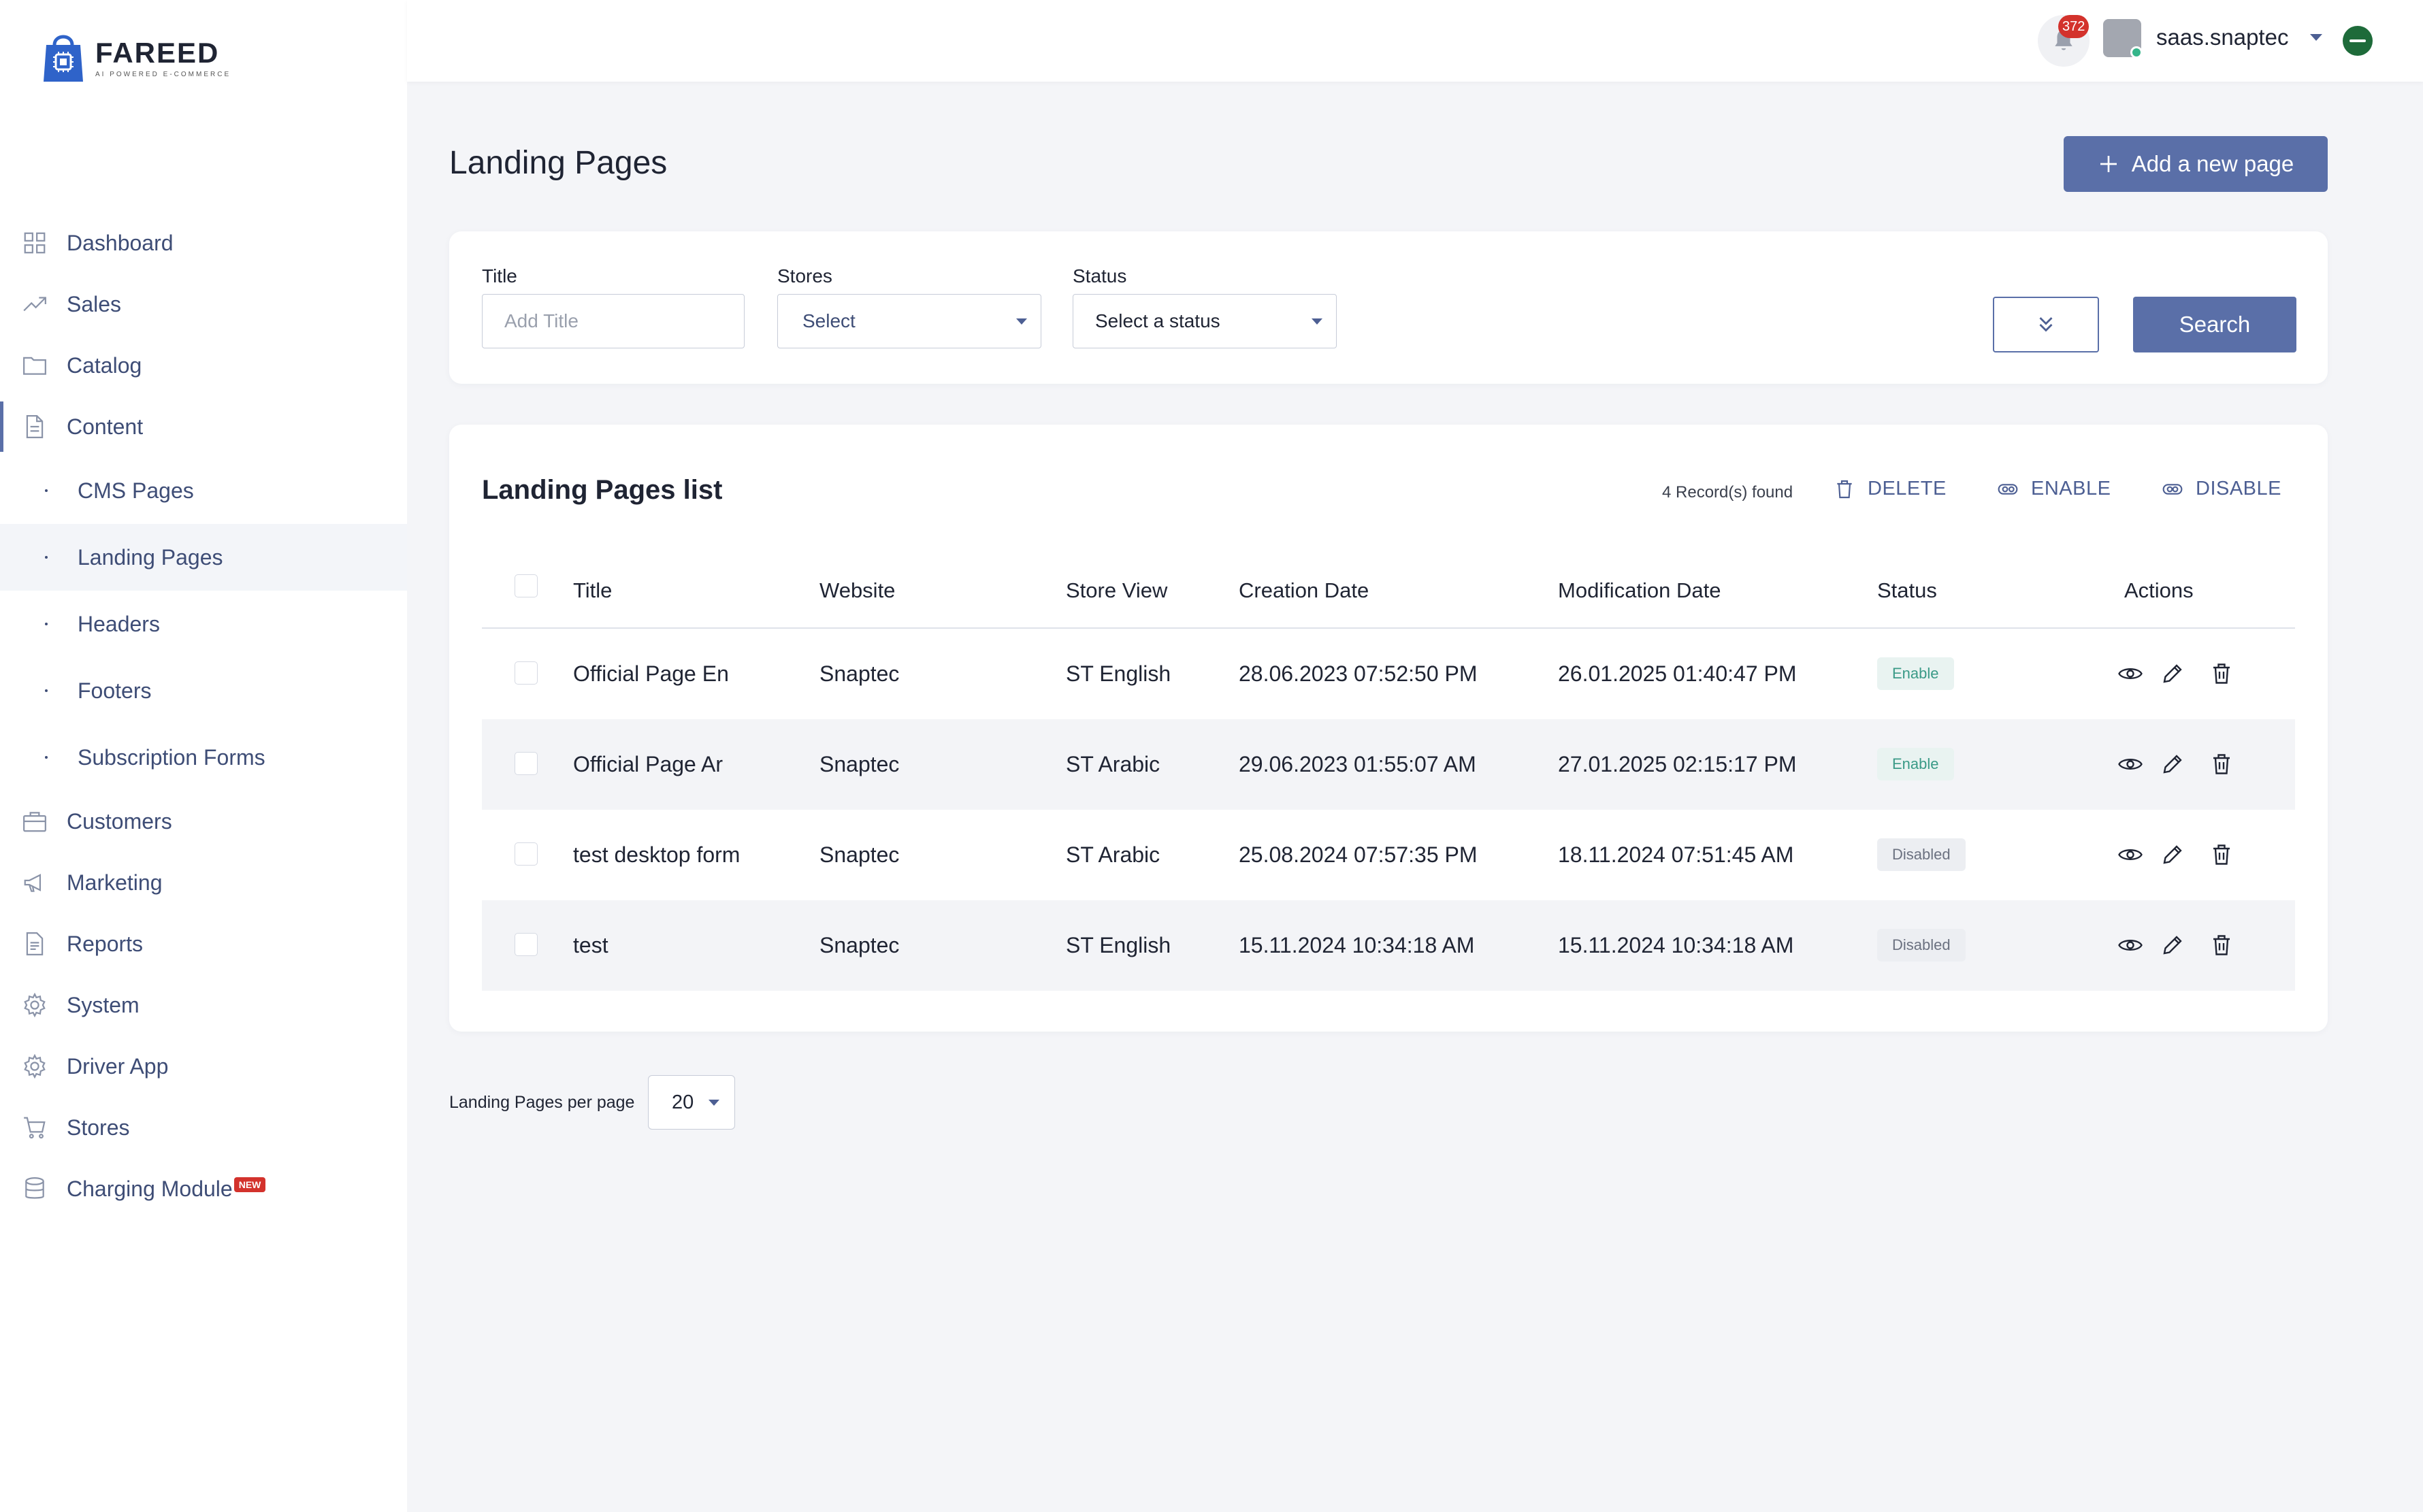  I want to click on add-new-page-button: Add a new page, so click(2196, 164).